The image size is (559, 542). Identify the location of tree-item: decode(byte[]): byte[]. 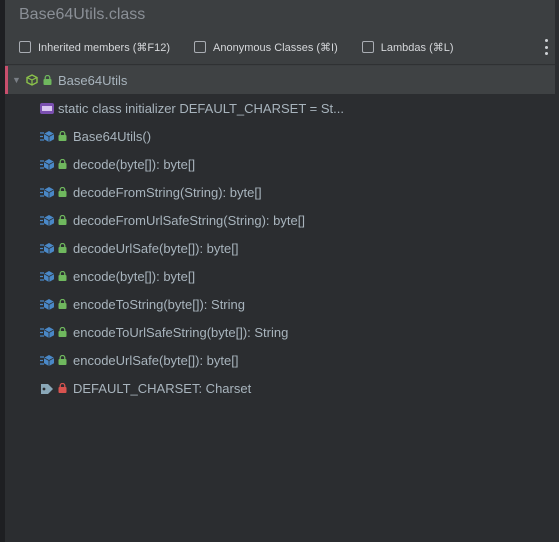
(280, 164).